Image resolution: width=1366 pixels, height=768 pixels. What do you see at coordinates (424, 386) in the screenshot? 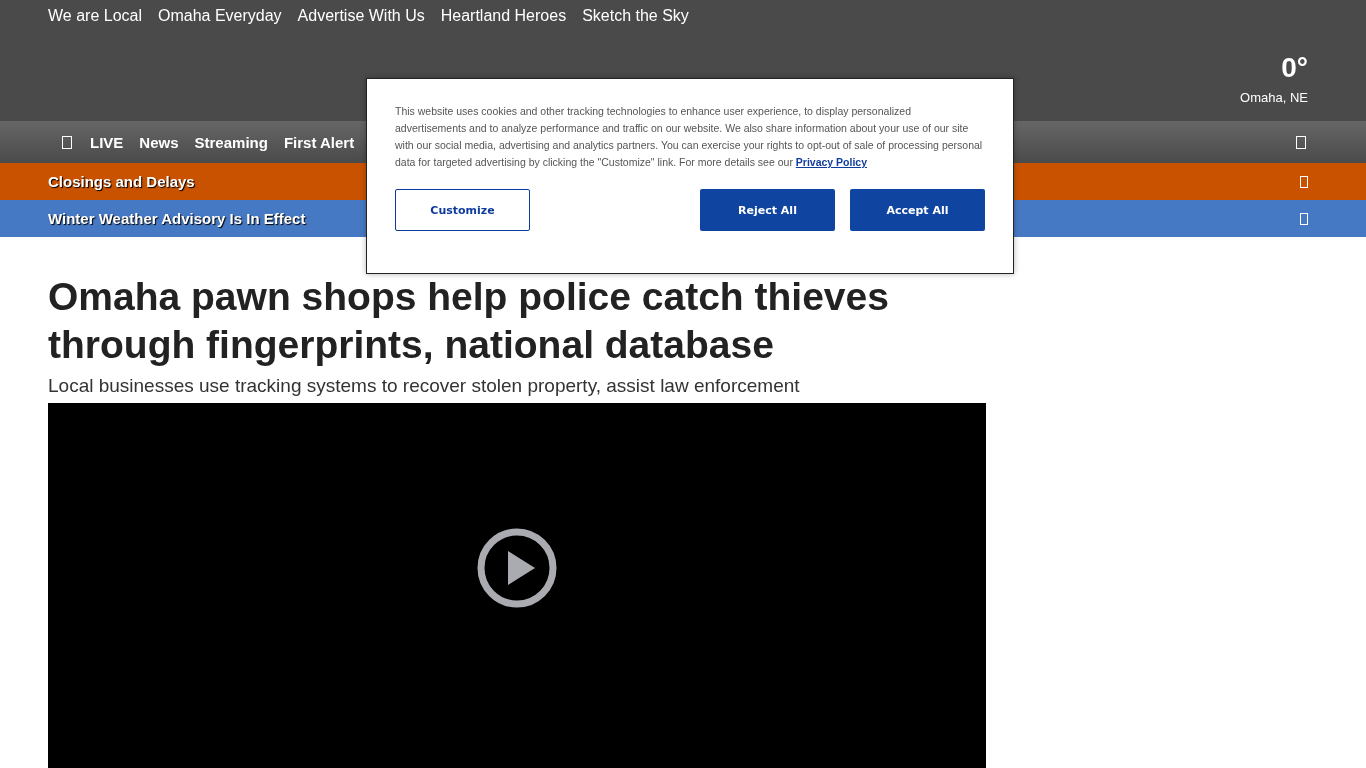
I see `article-subheadline: Local businesses use tracking systems to recover stolen property, assist law enforcement` at bounding box center [424, 386].